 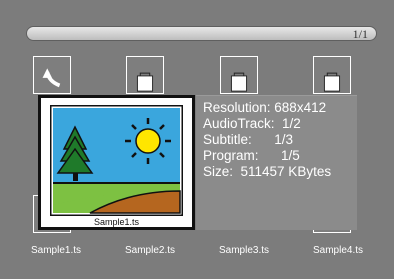 What do you see at coordinates (201, 33) in the screenshot?
I see `page-progress-bar: 1/1` at bounding box center [201, 33].